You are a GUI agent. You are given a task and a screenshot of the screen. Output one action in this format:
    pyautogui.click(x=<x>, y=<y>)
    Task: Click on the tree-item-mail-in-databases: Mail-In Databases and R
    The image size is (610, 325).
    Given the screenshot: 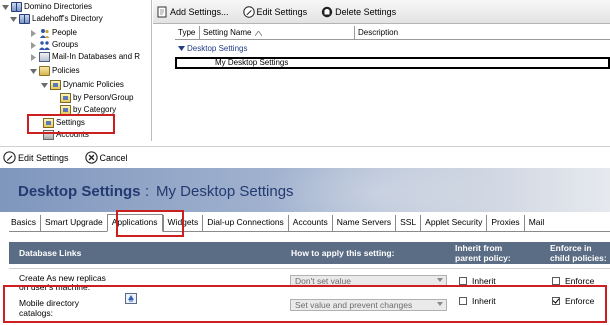 What is the action you would take?
    pyautogui.click(x=85, y=57)
    